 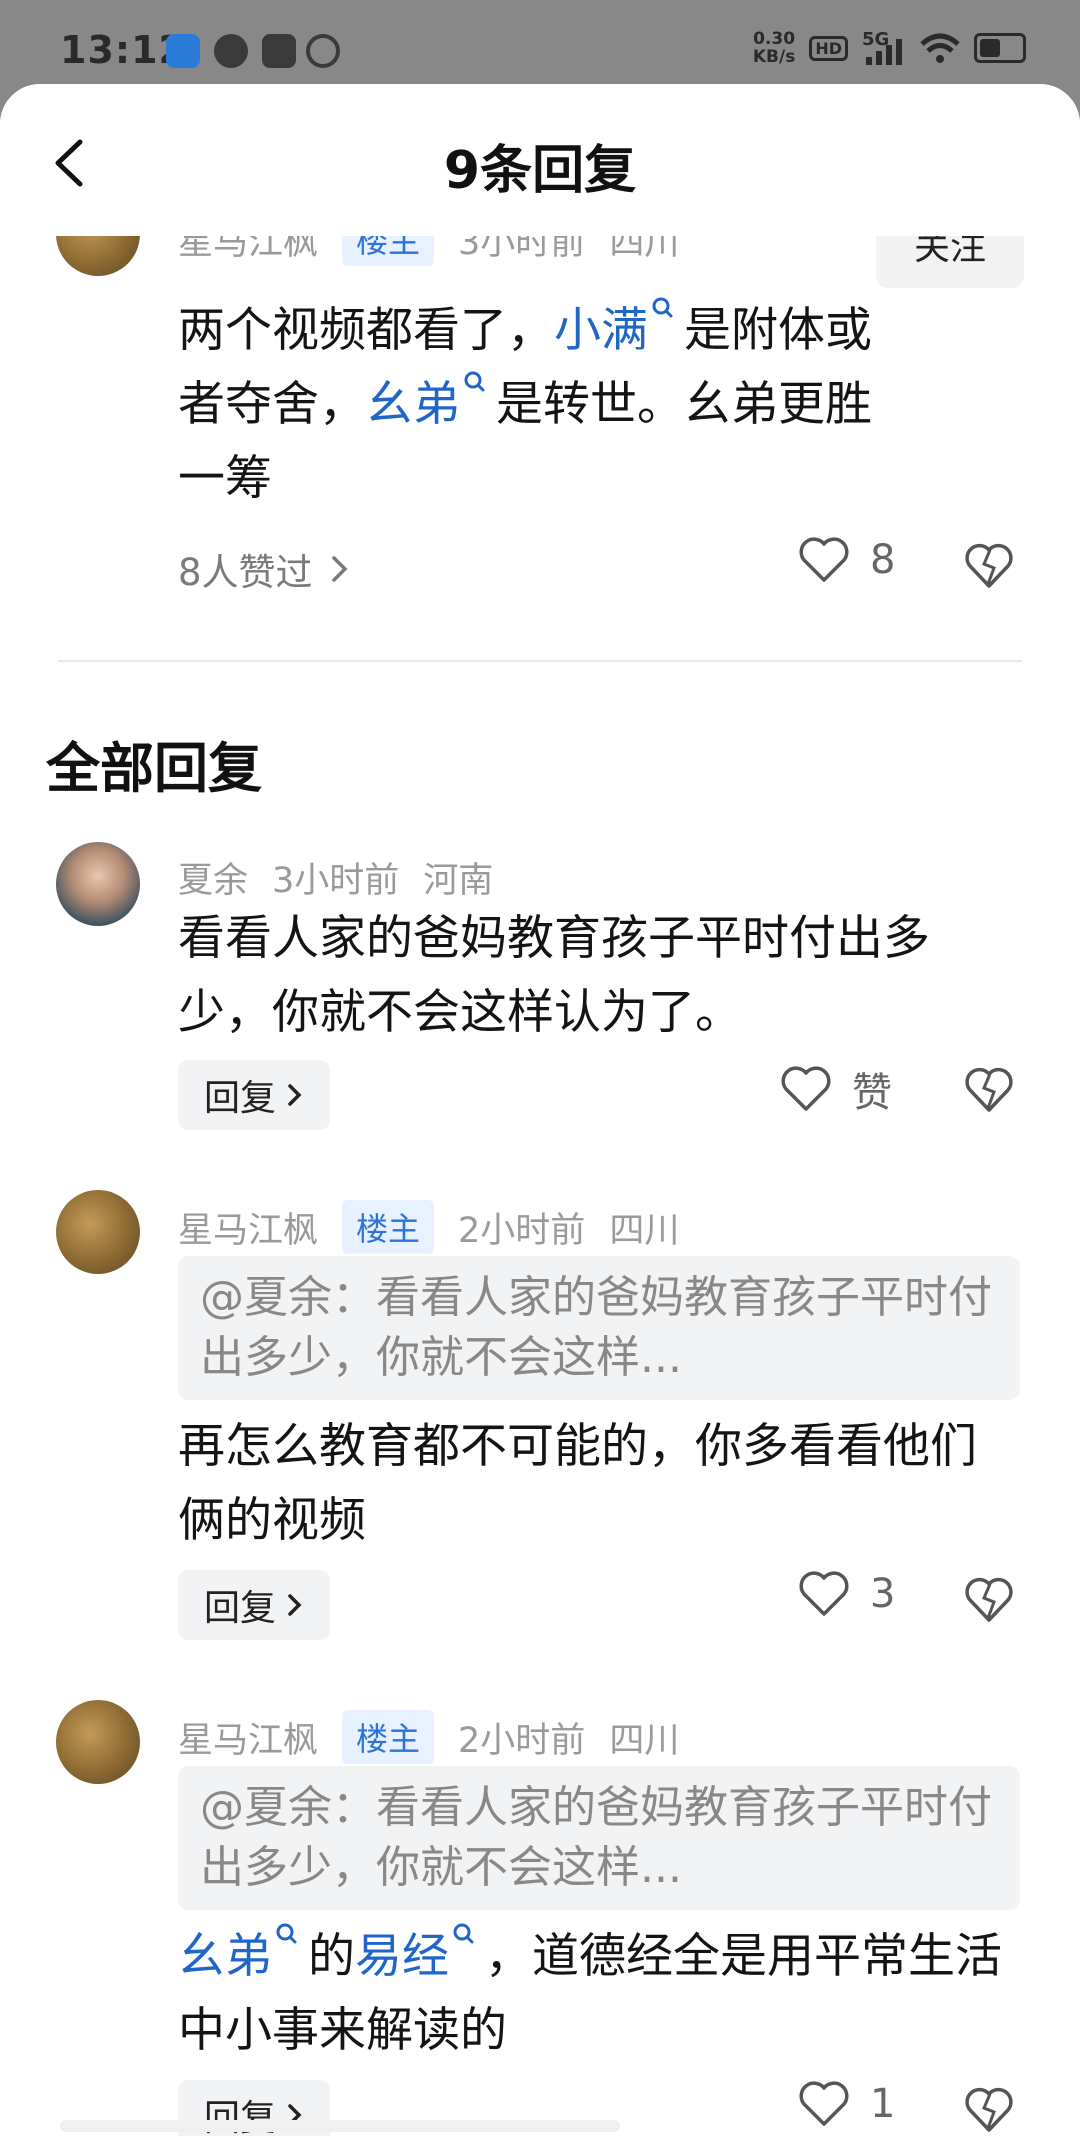 I want to click on comment-time: 3小时前, so click(x=336, y=881).